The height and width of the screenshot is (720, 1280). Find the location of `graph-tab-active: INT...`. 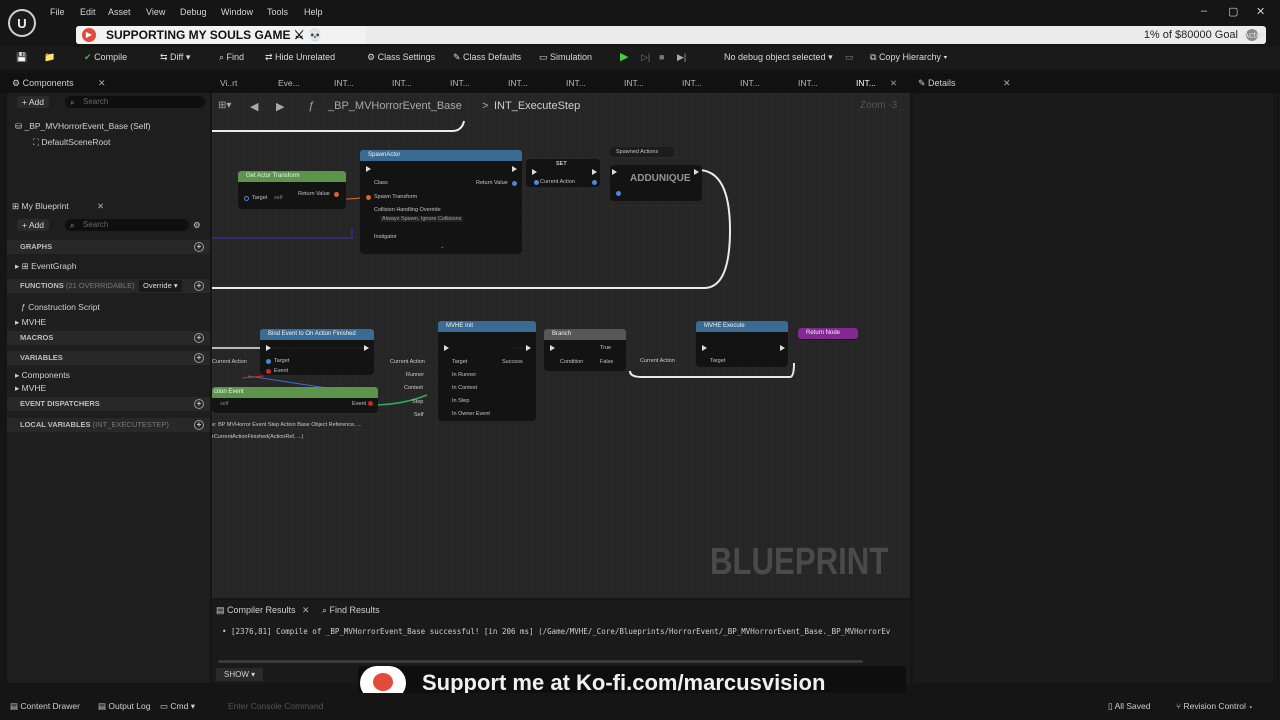

graph-tab-active: INT... is located at coordinates (866, 83).